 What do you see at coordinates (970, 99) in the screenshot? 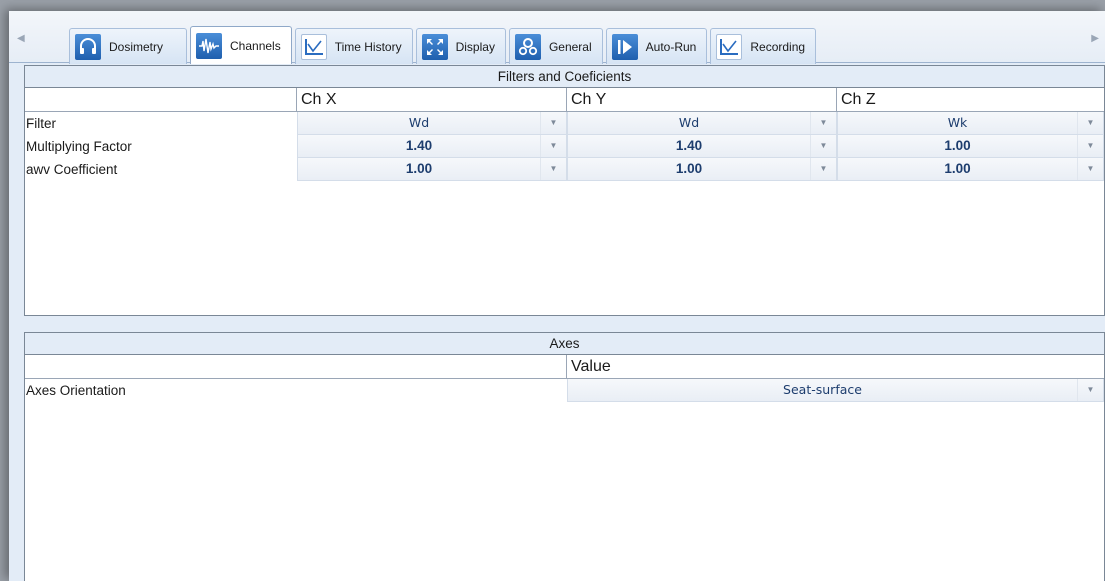
I see `header-ch-z: Ch Z` at bounding box center [970, 99].